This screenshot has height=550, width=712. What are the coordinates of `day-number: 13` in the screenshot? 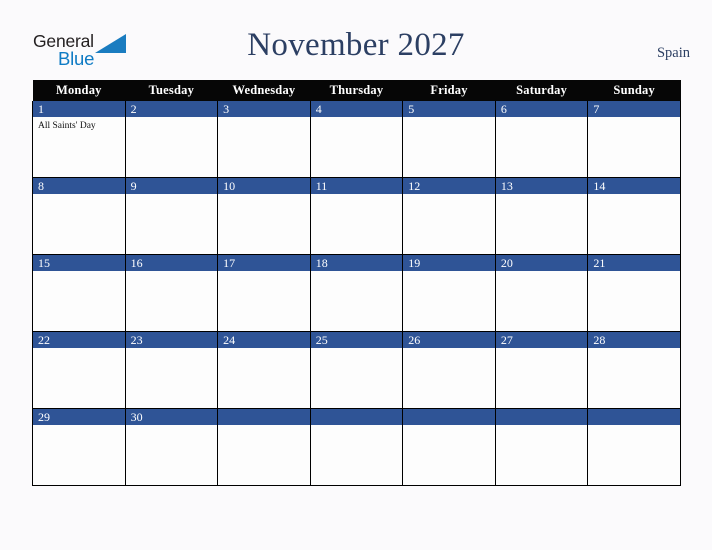 It's located at (541, 186).